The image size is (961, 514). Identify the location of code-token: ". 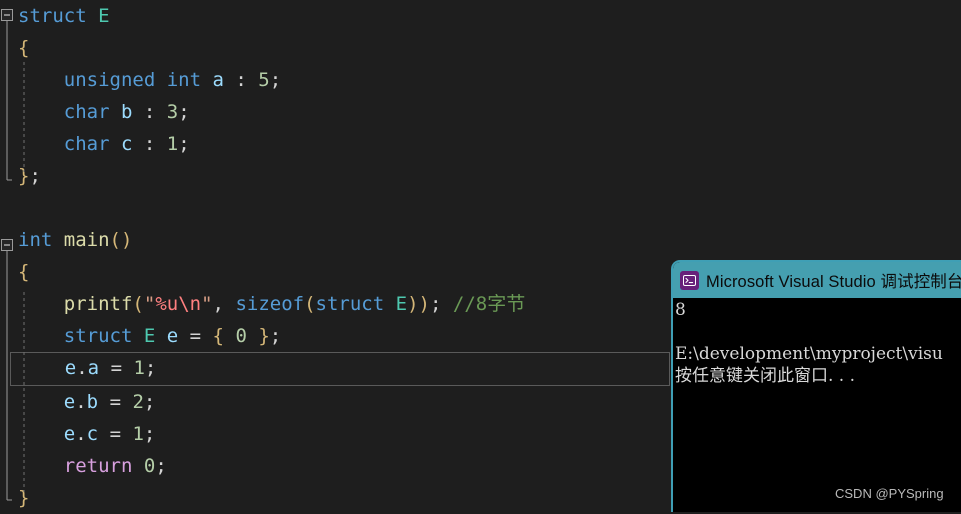
(149, 304).